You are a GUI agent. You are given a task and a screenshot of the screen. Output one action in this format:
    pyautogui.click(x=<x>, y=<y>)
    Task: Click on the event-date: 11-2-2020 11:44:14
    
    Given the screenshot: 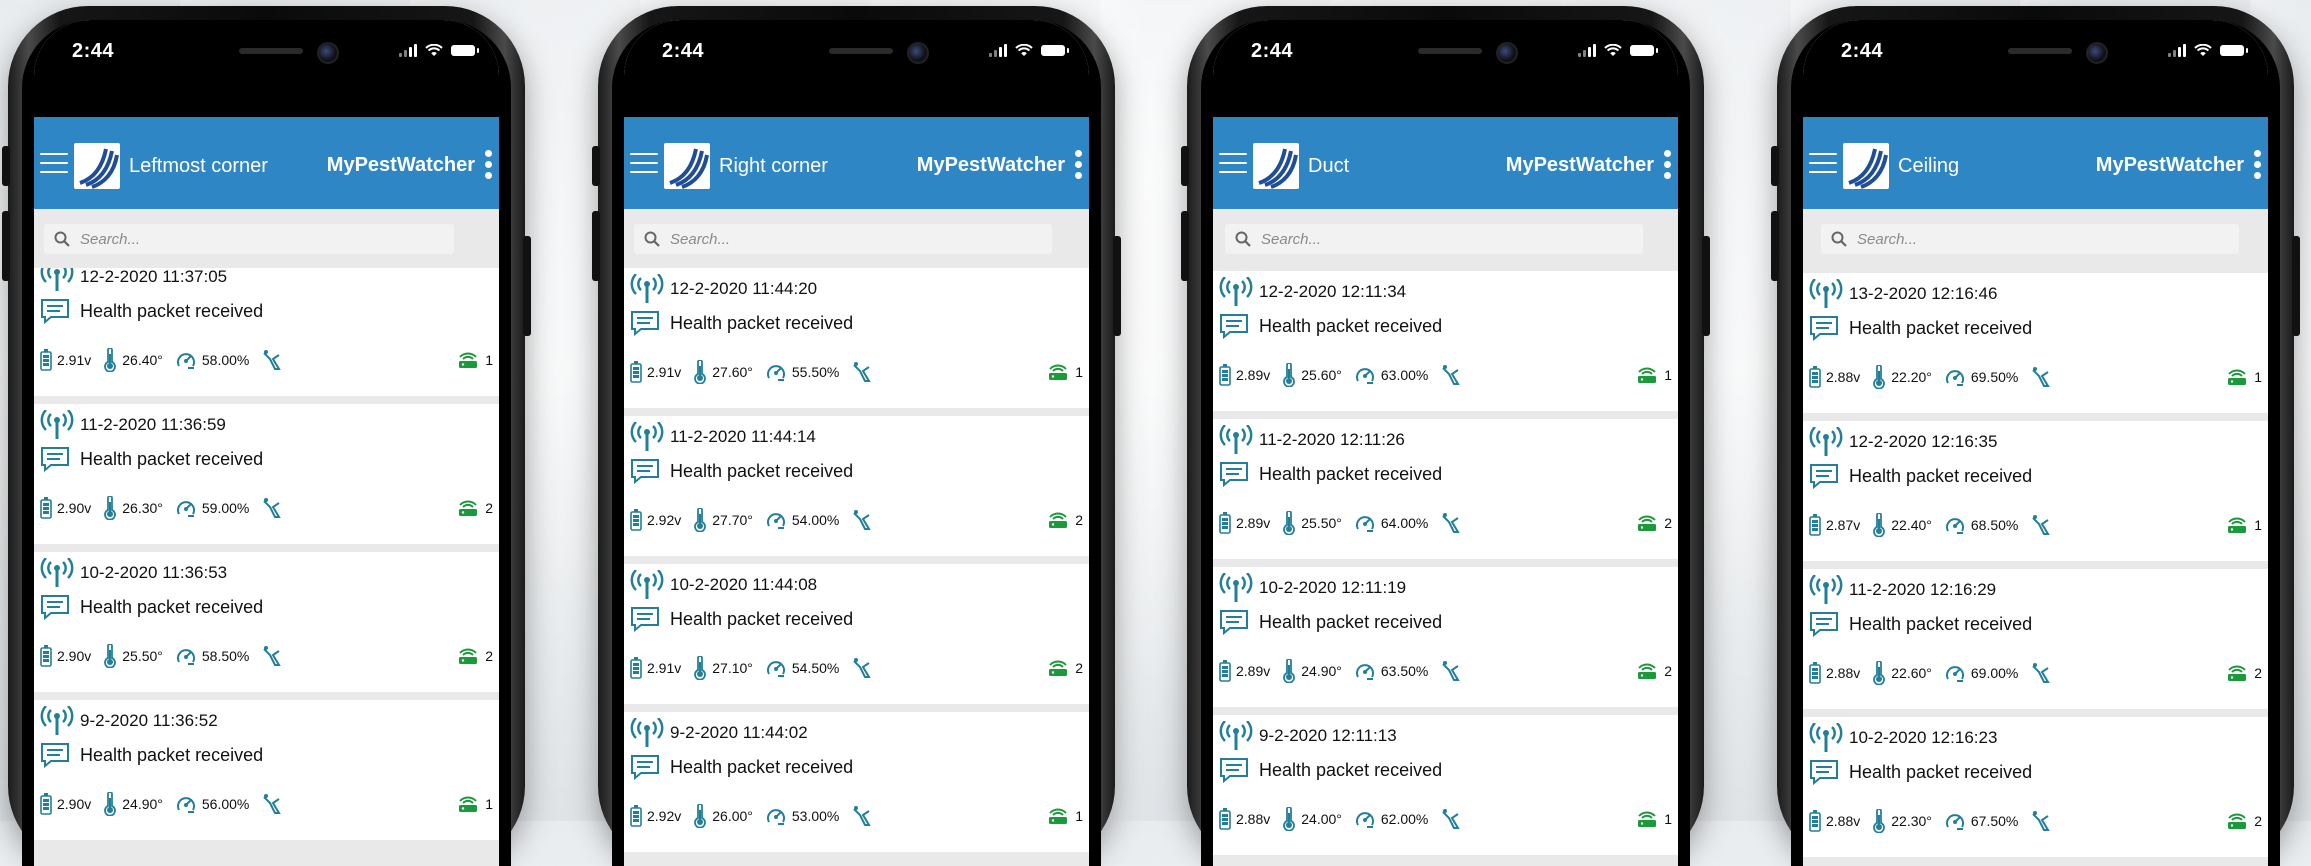 What is the action you would take?
    pyautogui.click(x=743, y=436)
    